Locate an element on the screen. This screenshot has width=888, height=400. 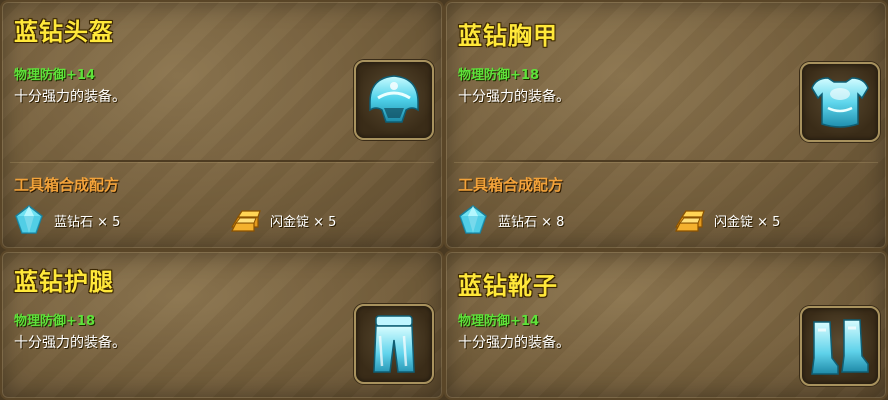
item-title: 蓝钻胸甲 is located at coordinates (508, 36).